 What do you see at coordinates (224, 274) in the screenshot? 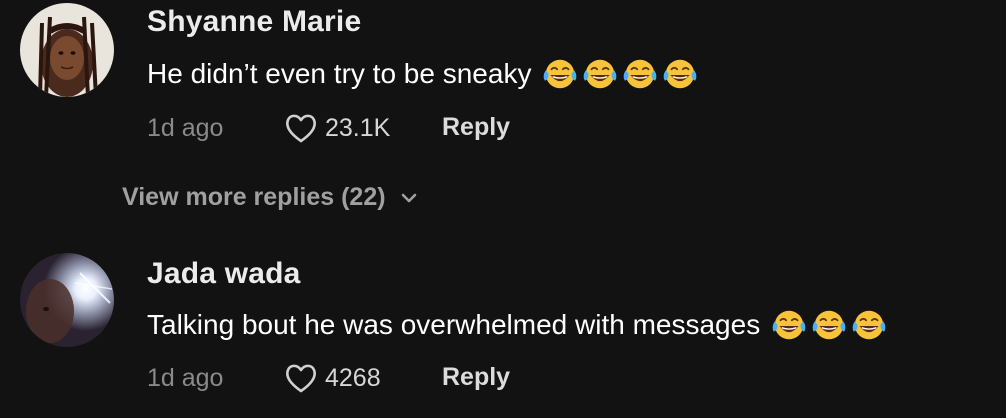
I see `username: Jada wada` at bounding box center [224, 274].